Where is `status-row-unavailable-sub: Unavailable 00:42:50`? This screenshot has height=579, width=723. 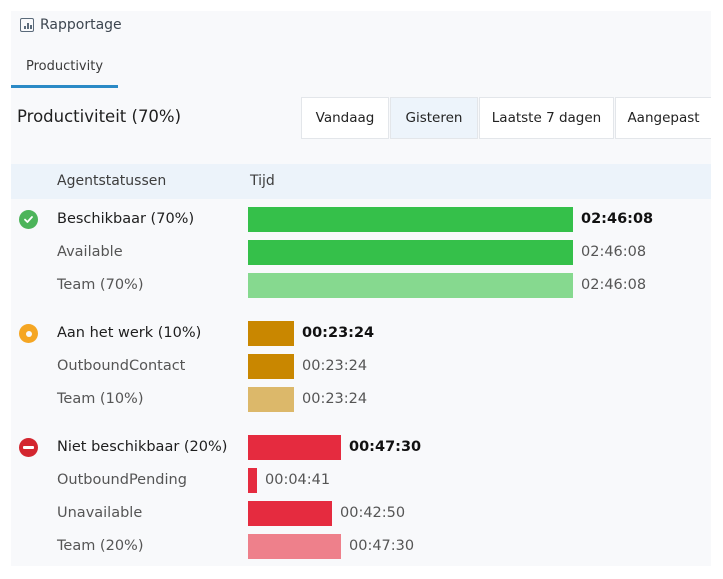
status-row-unavailable-sub: Unavailable 00:42:50 is located at coordinates (361, 513).